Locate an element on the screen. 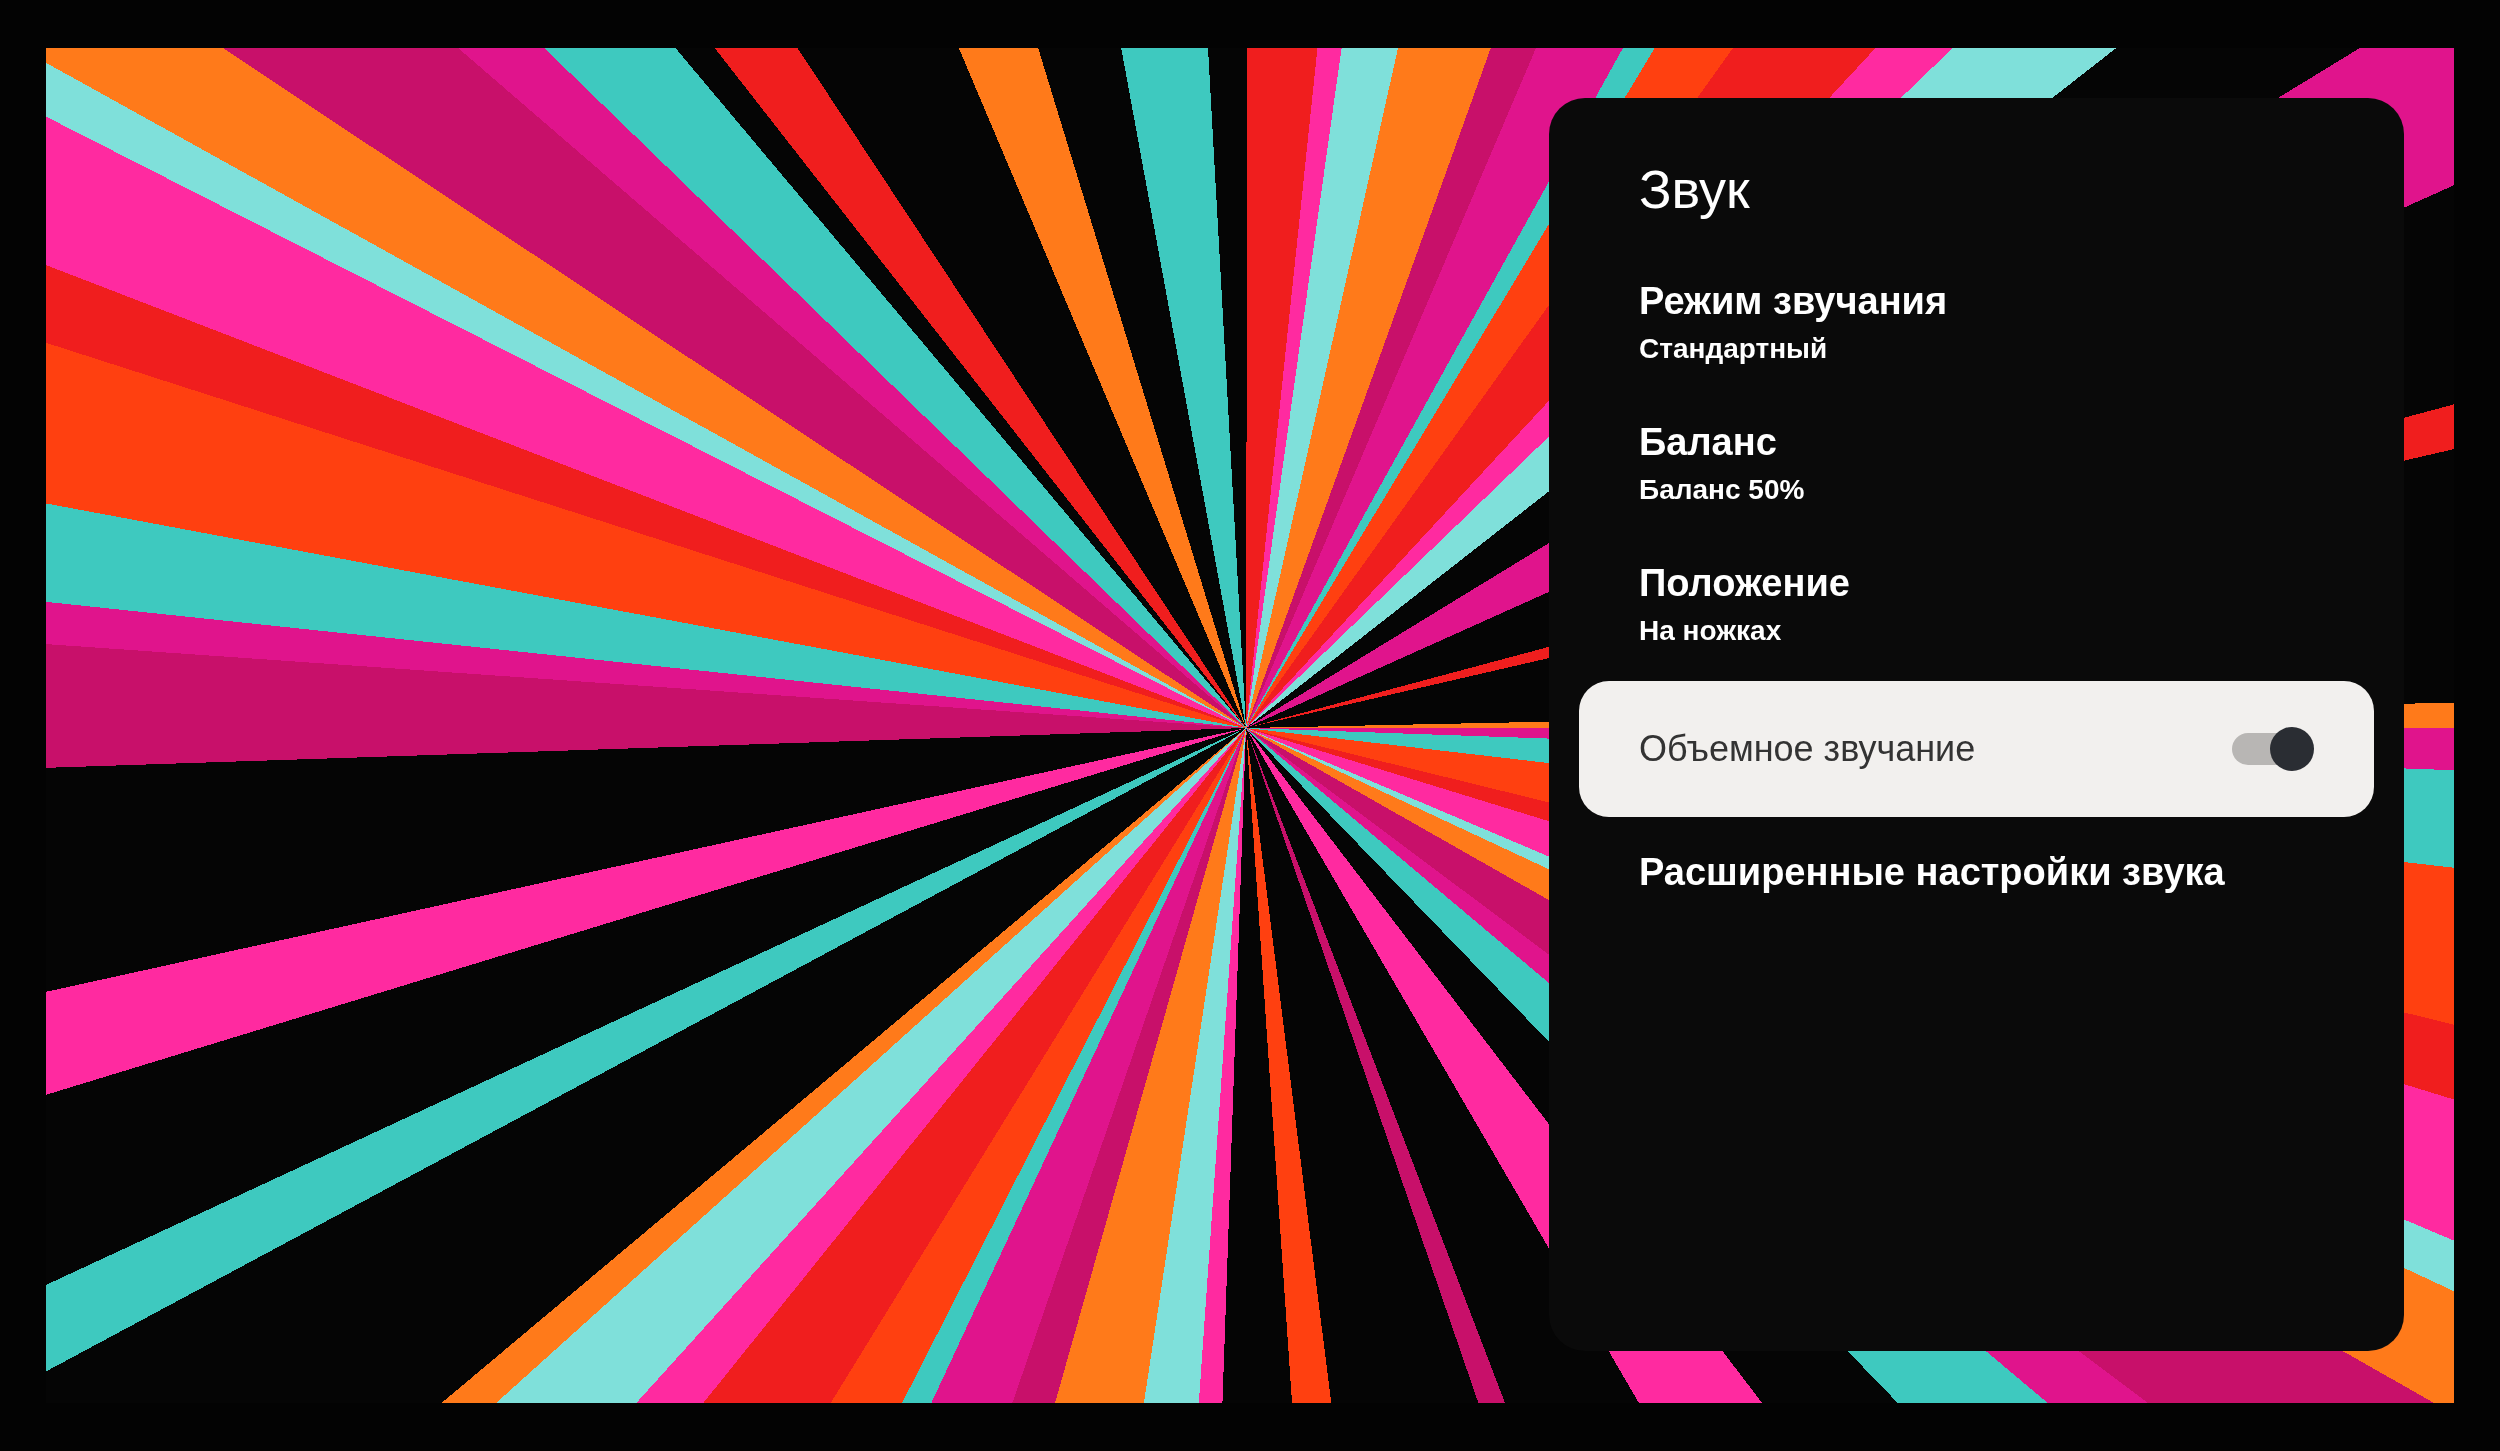  menu-item: Расширенные настройки звука is located at coordinates (1976, 872).